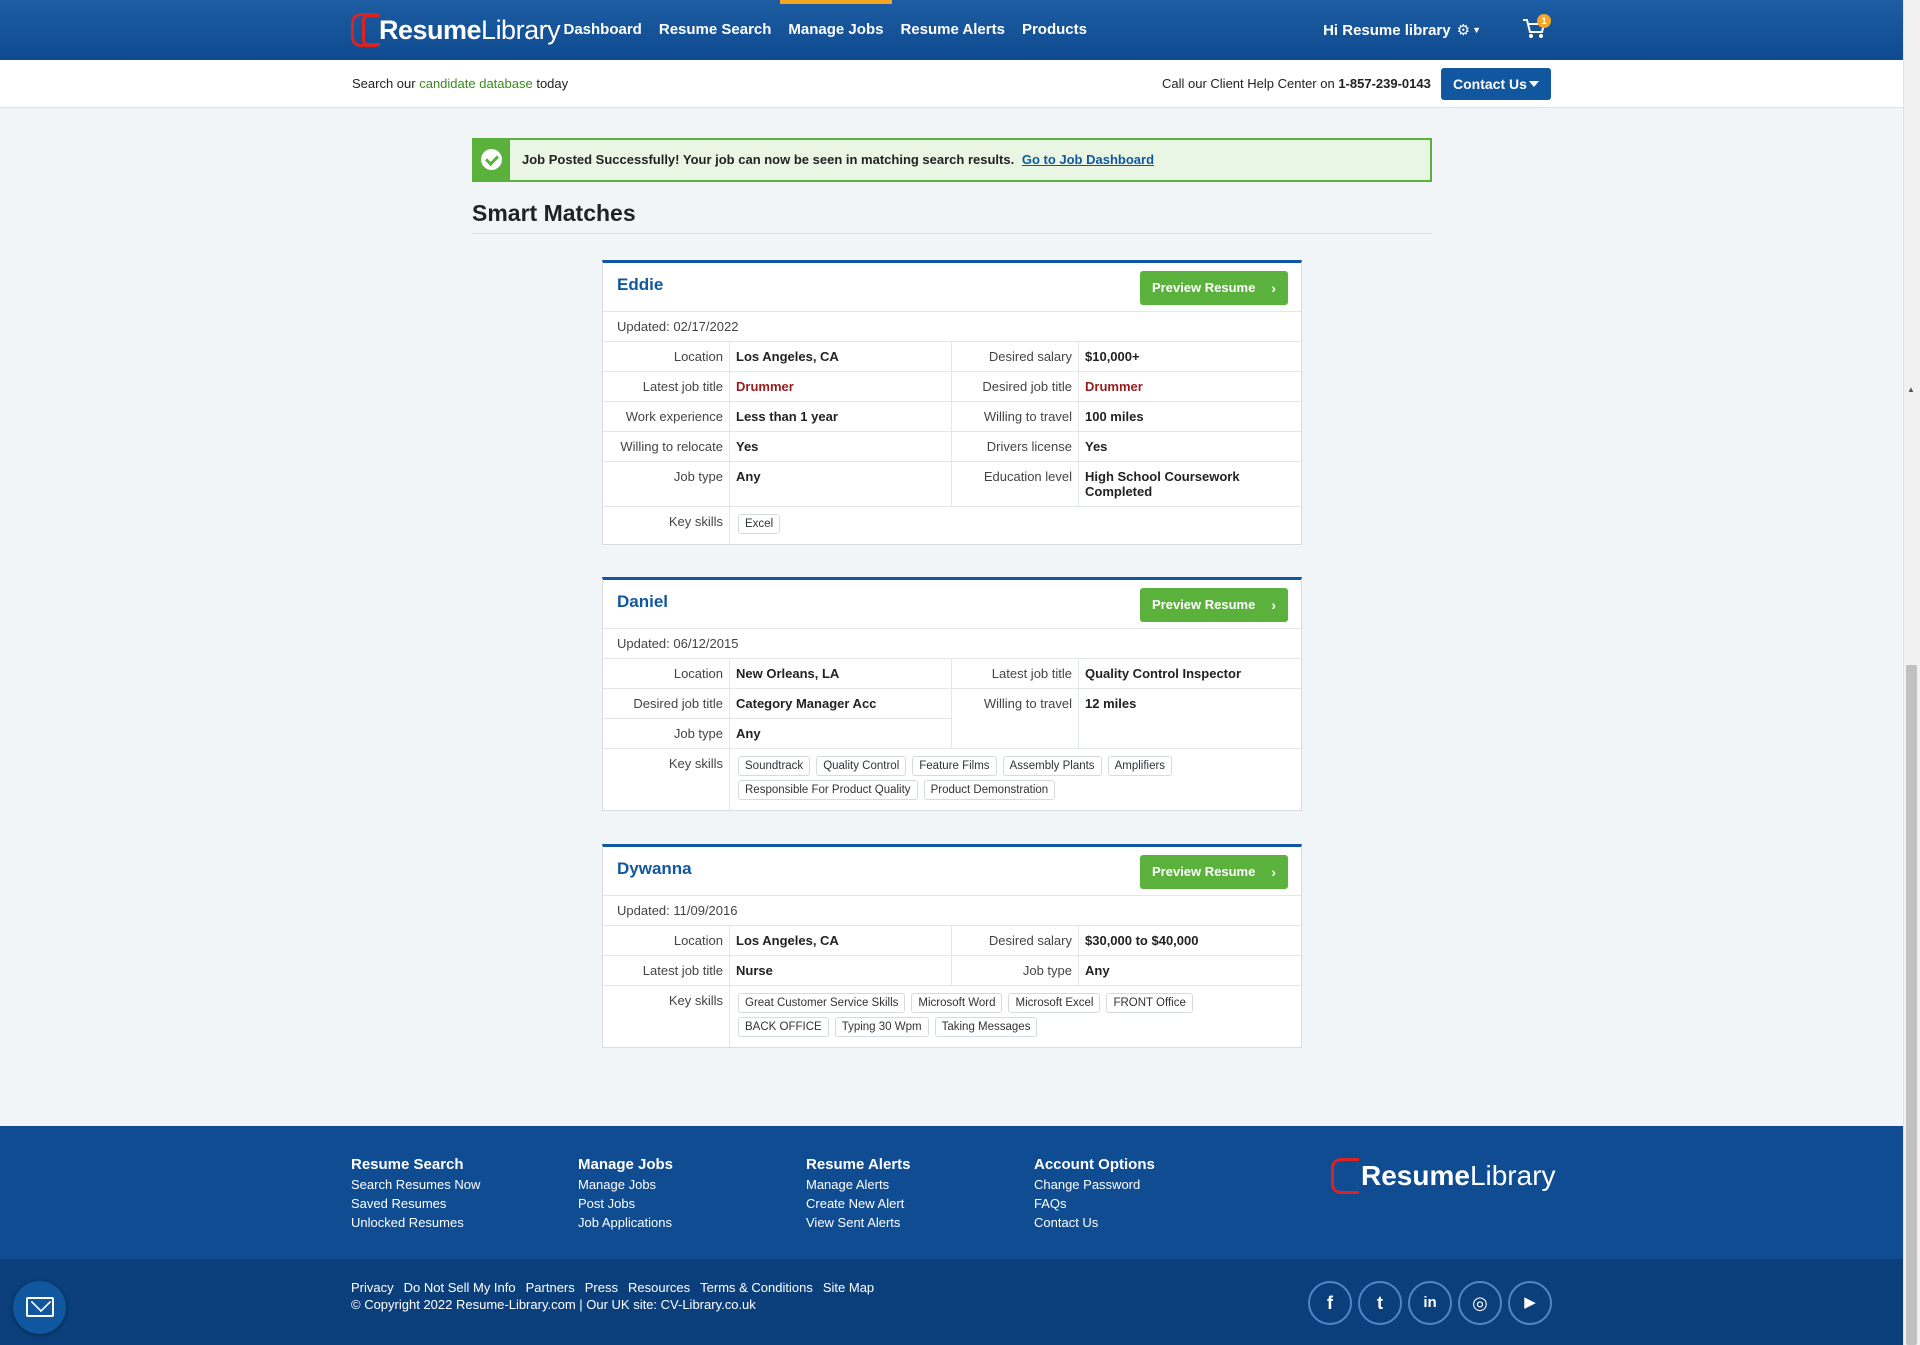 This screenshot has width=1920, height=1345. What do you see at coordinates (858, 1203) in the screenshot?
I see `footer-link: Create New Alert` at bounding box center [858, 1203].